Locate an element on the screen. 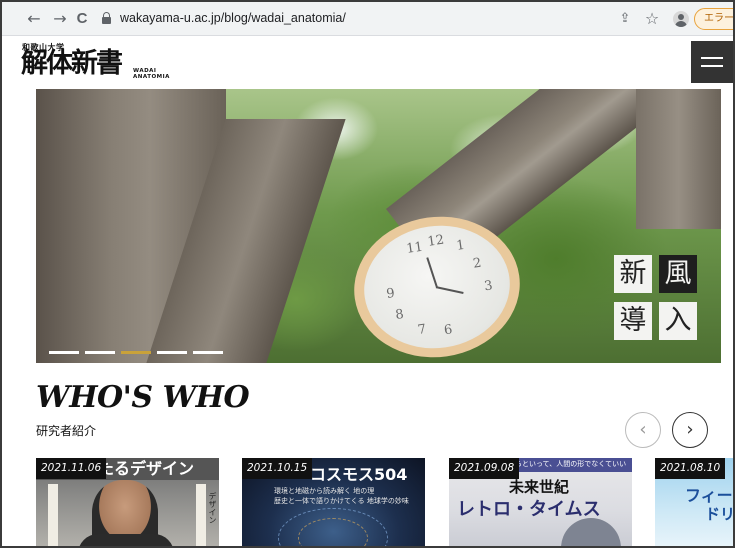 The height and width of the screenshot is (548, 735). error-badge: エラー ⋮ is located at coordinates (714, 19).